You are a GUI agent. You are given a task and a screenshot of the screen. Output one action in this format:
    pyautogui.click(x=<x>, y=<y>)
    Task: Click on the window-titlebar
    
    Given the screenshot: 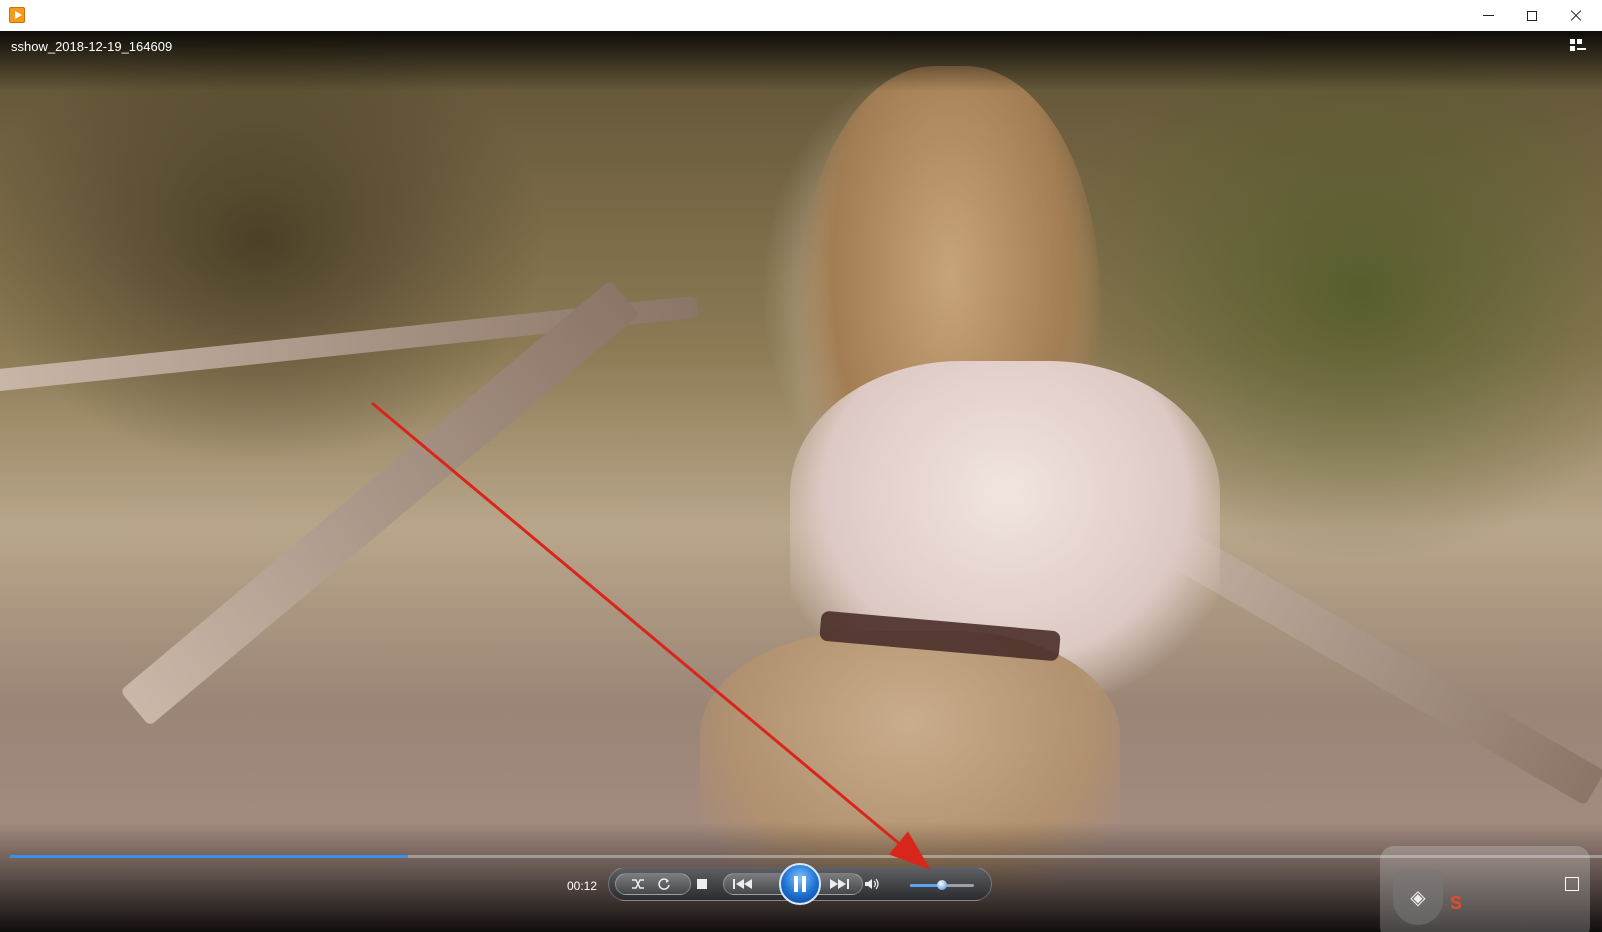 What is the action you would take?
    pyautogui.click(x=801, y=15)
    